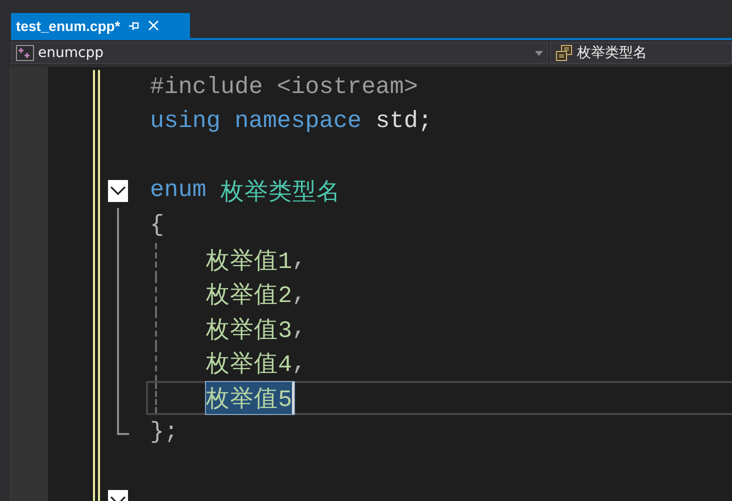  I want to click on enum-icon, so click(564, 53).